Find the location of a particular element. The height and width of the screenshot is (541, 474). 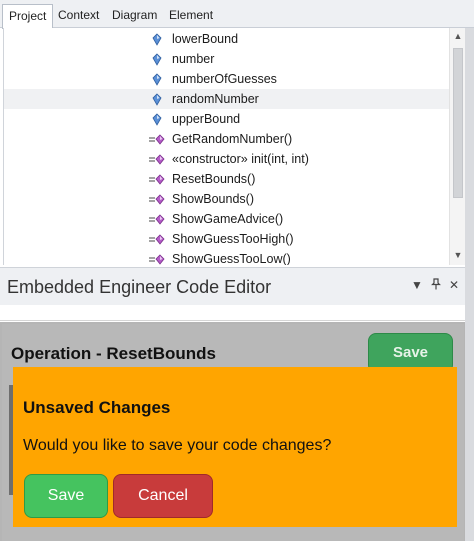

tree-item: ShowGameAdvice() is located at coordinates (226, 219).